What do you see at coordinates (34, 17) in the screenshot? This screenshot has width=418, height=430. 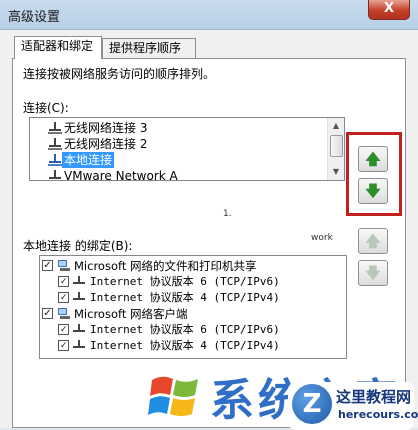 I see `window-title: 高级设置` at bounding box center [34, 17].